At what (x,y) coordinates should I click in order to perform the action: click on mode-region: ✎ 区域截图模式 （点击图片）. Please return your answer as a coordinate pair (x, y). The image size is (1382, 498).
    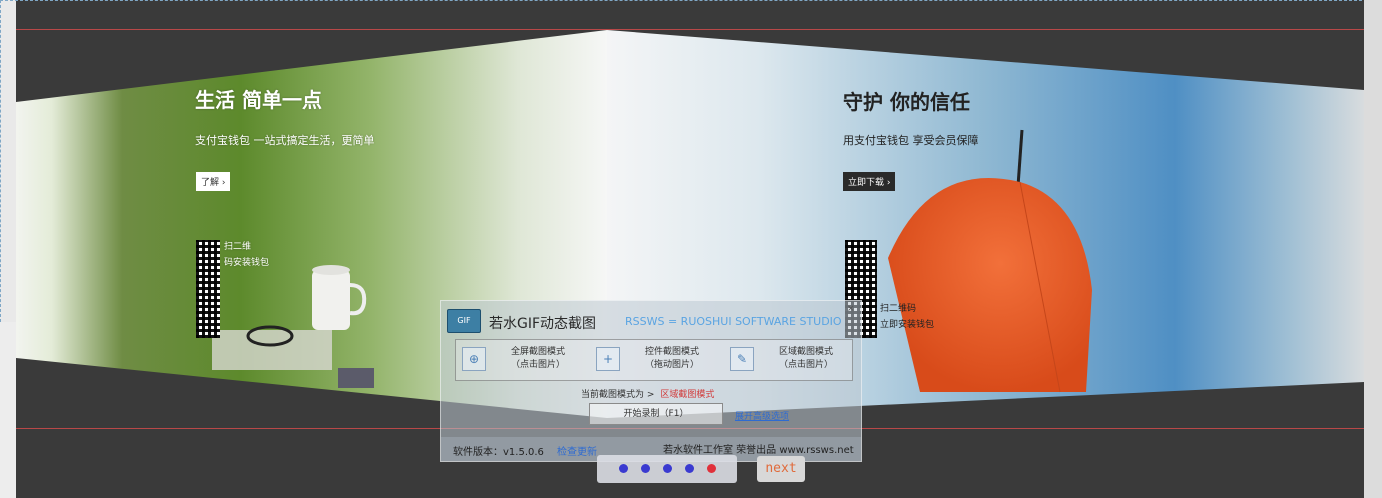
    Looking at the image, I should click on (788, 360).